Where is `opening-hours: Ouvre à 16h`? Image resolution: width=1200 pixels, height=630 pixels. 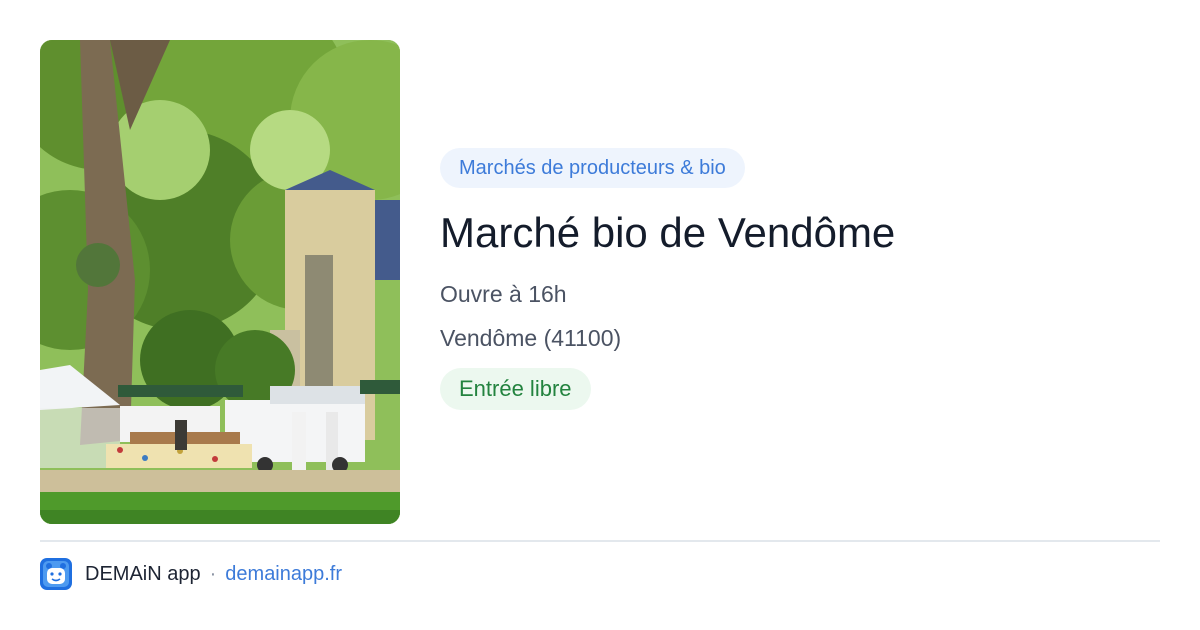
opening-hours: Ouvre à 16h is located at coordinates (503, 294).